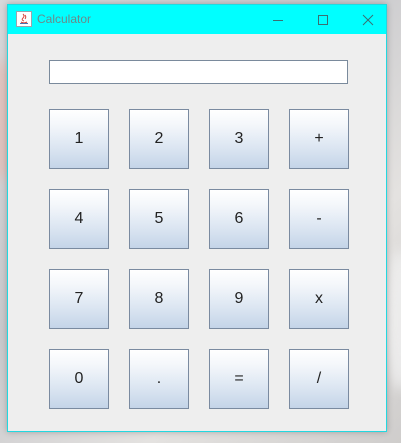 The width and height of the screenshot is (401, 443). Describe the element at coordinates (319, 219) in the screenshot. I see `key-minus: -` at that location.